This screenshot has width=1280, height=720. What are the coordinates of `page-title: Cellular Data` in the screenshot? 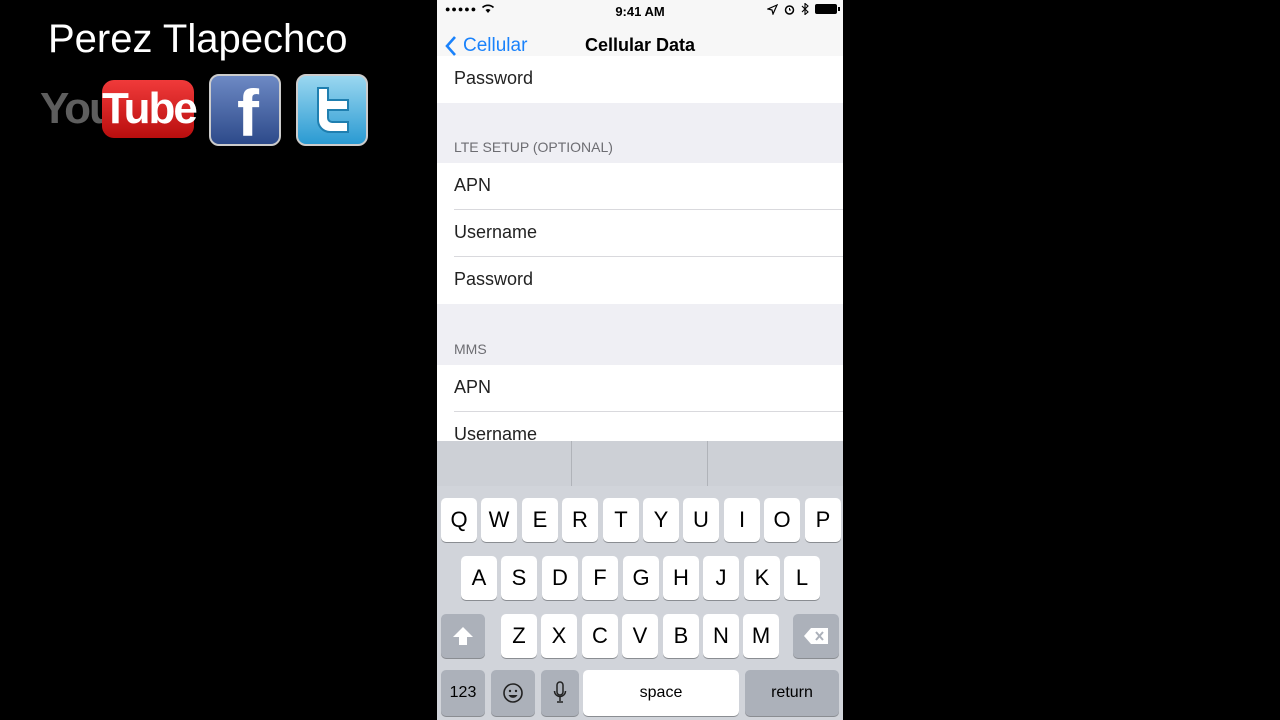 It's located at (640, 45).